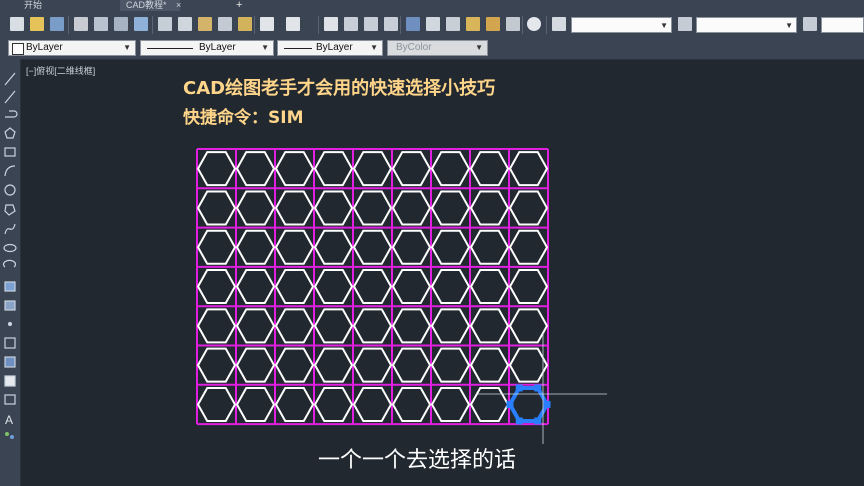  What do you see at coordinates (417, 460) in the screenshot?
I see `video-subtitle: 一个一个去选择的话` at bounding box center [417, 460].